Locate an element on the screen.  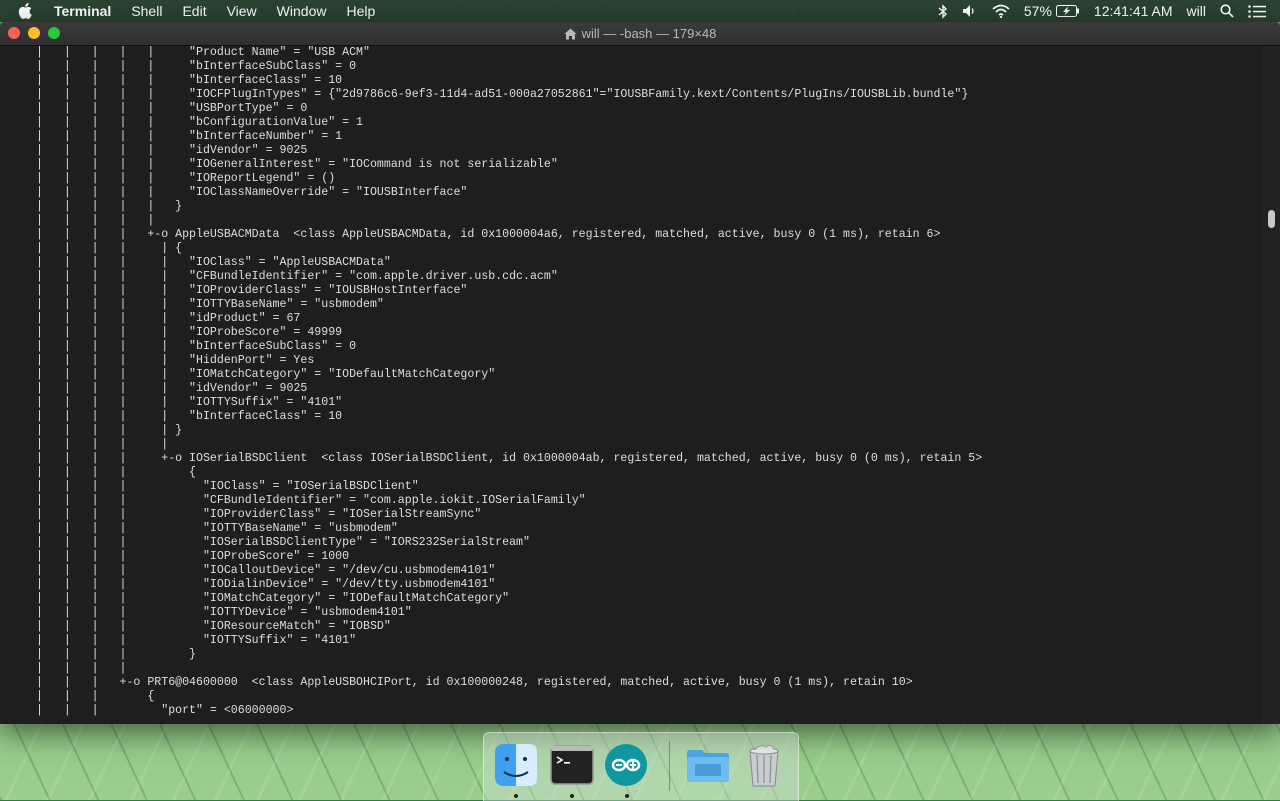
menu-user: will is located at coordinates (1196, 11).